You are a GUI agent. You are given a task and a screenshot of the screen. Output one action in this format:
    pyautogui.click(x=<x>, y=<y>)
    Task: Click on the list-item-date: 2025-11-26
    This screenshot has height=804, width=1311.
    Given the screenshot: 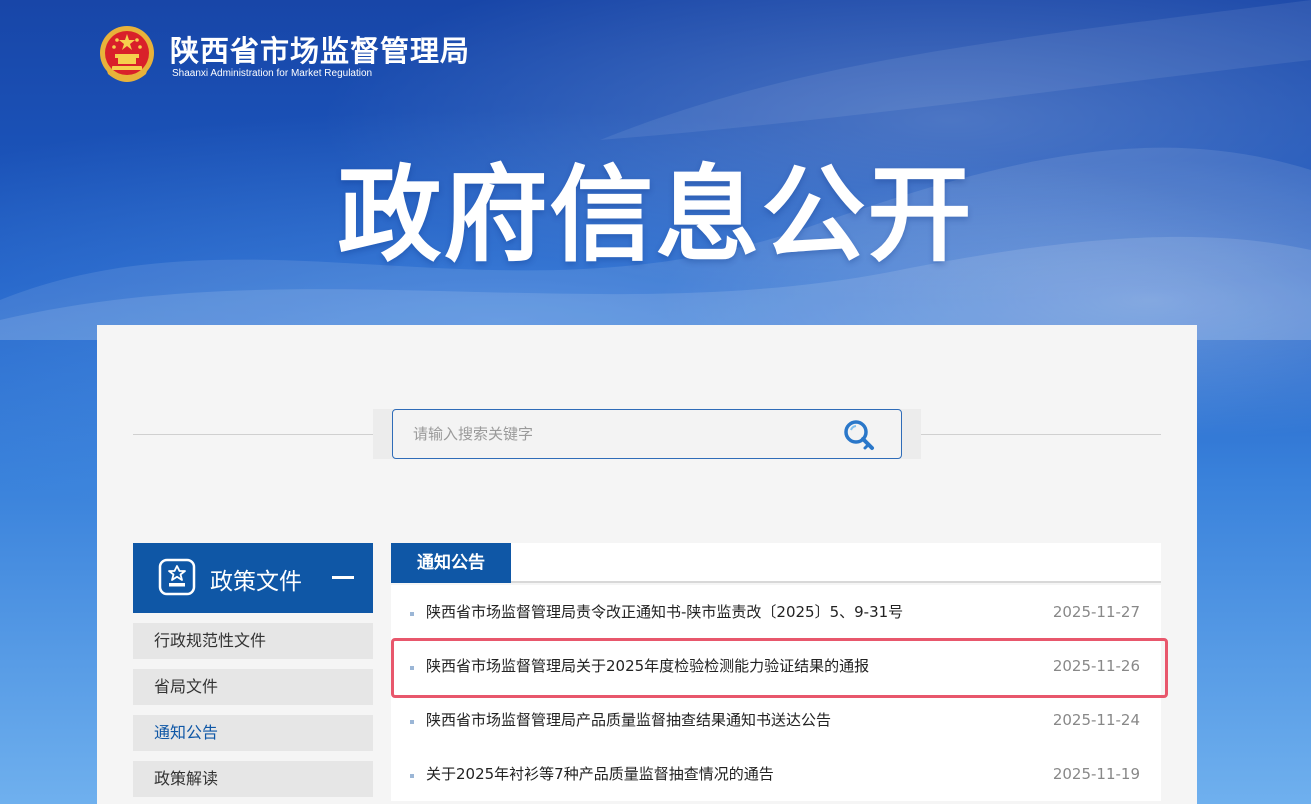 What is the action you would take?
    pyautogui.click(x=1096, y=666)
    